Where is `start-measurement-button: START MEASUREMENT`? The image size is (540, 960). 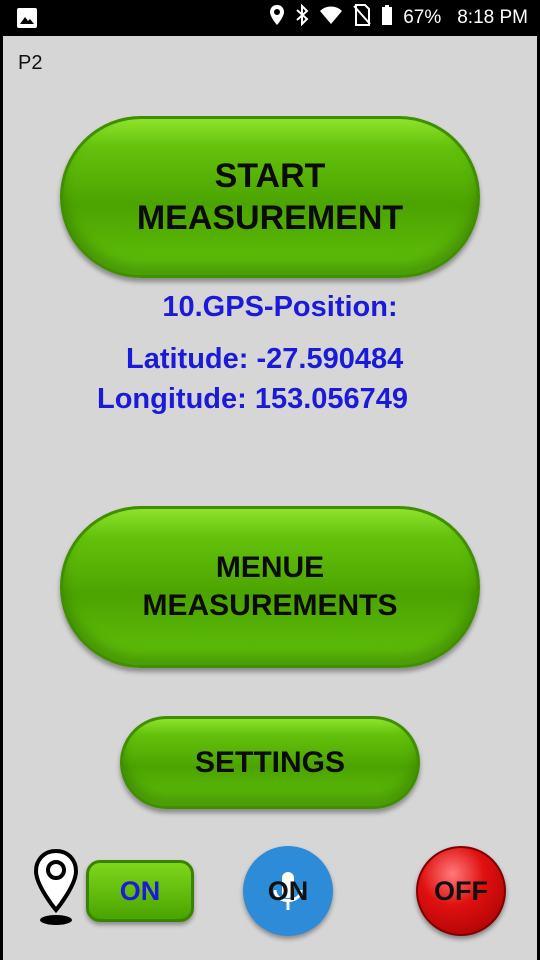 start-measurement-button: START MEASUREMENT is located at coordinates (270, 197).